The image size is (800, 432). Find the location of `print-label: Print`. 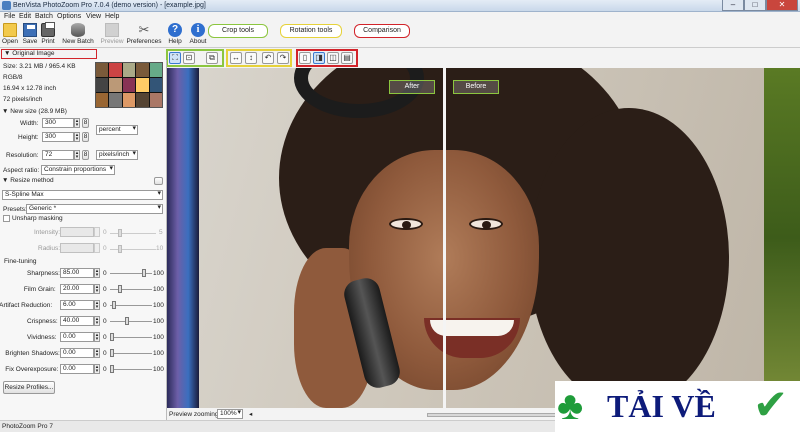

print-label: Print is located at coordinates (48, 41).